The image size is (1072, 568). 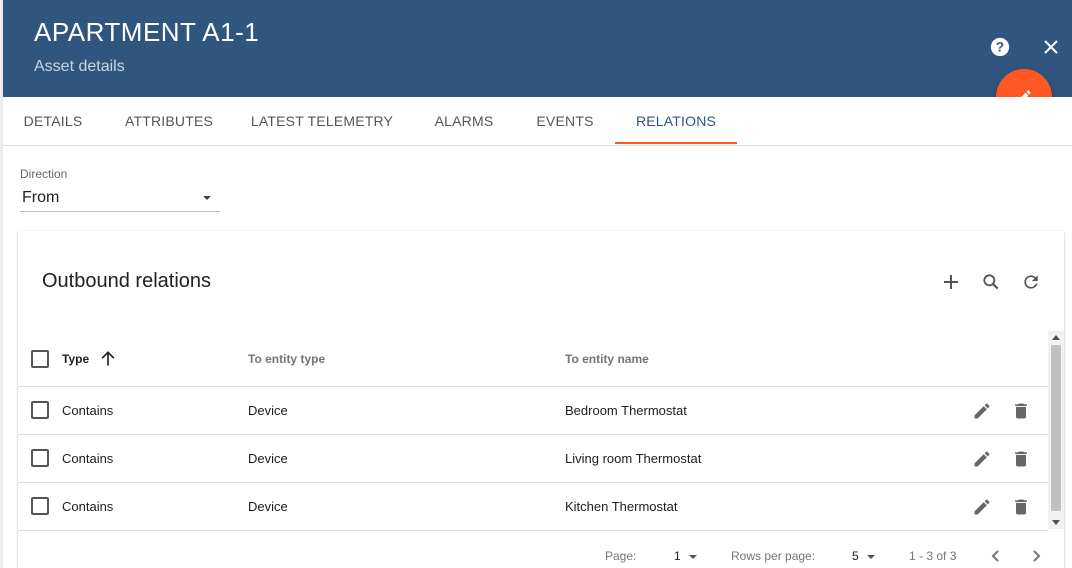 I want to click on asset-title: APARTMENT A1-1, so click(x=147, y=32).